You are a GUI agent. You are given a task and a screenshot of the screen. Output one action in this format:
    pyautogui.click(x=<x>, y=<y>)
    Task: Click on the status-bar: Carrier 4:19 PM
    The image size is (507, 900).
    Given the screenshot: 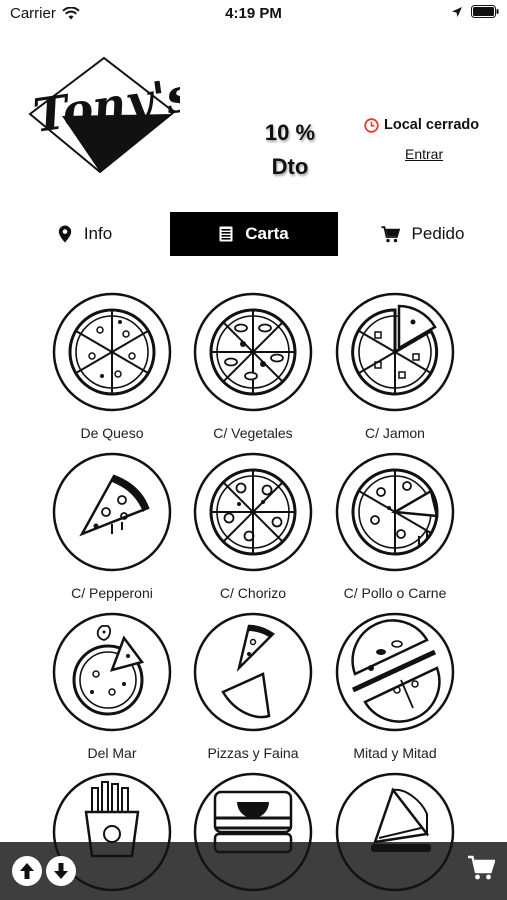 What is the action you would take?
    pyautogui.click(x=253, y=14)
    